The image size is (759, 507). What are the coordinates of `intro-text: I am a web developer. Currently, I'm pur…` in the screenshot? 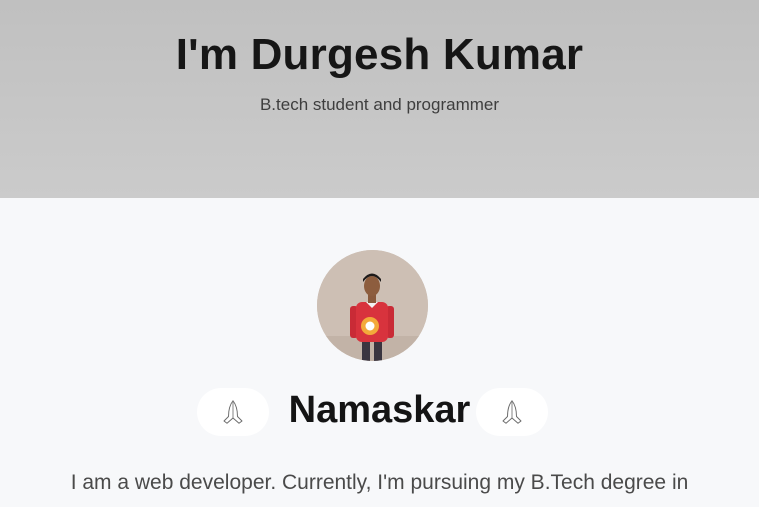 It's located at (379, 482).